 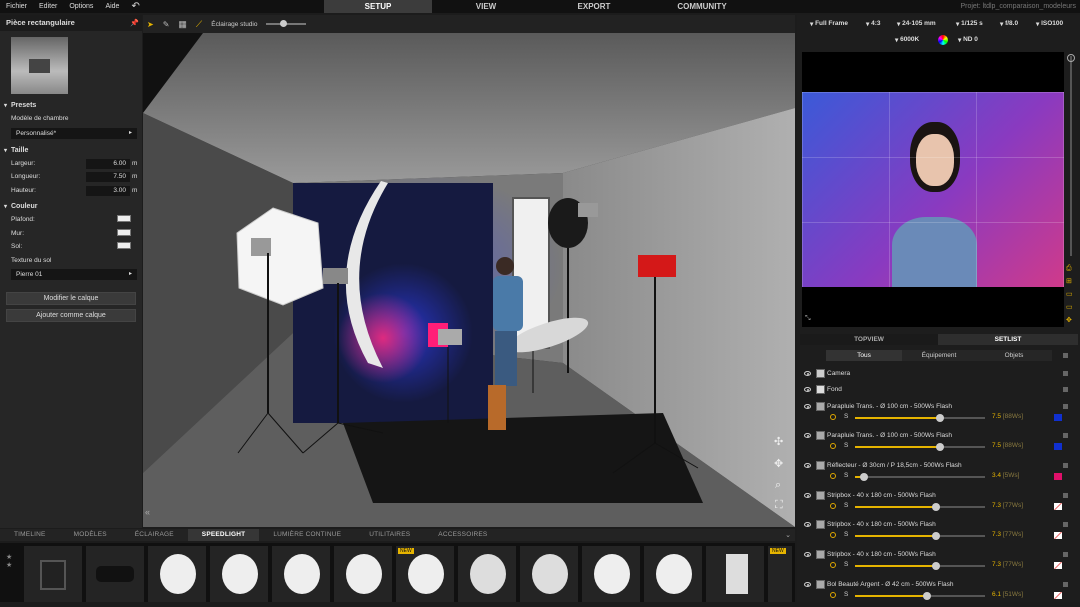 I want to click on select-arrow-icon: ➤, so click(x=150, y=24).